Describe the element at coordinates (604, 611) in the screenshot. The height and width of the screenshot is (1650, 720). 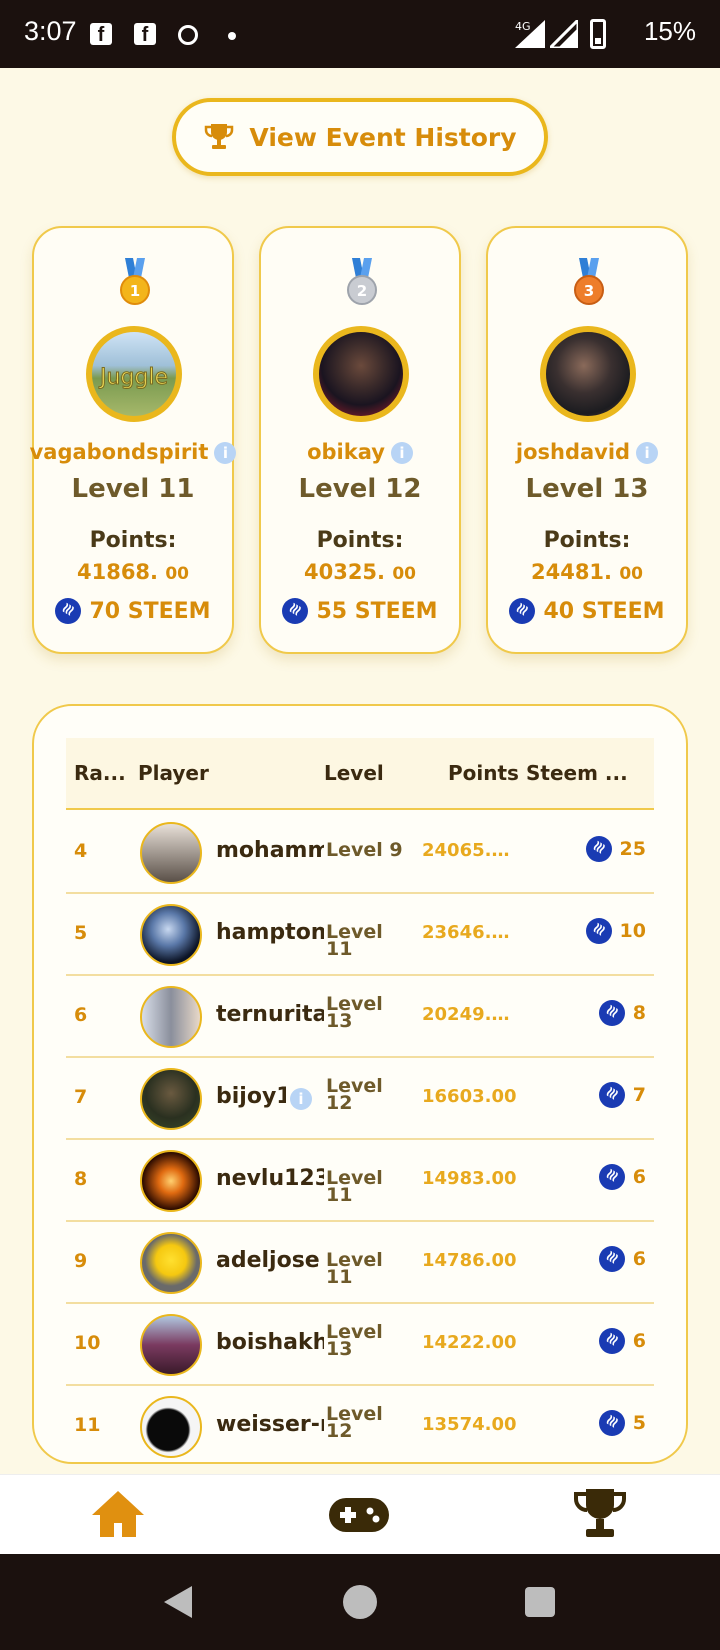
I see `steem-amount: 40 STEEM` at that location.